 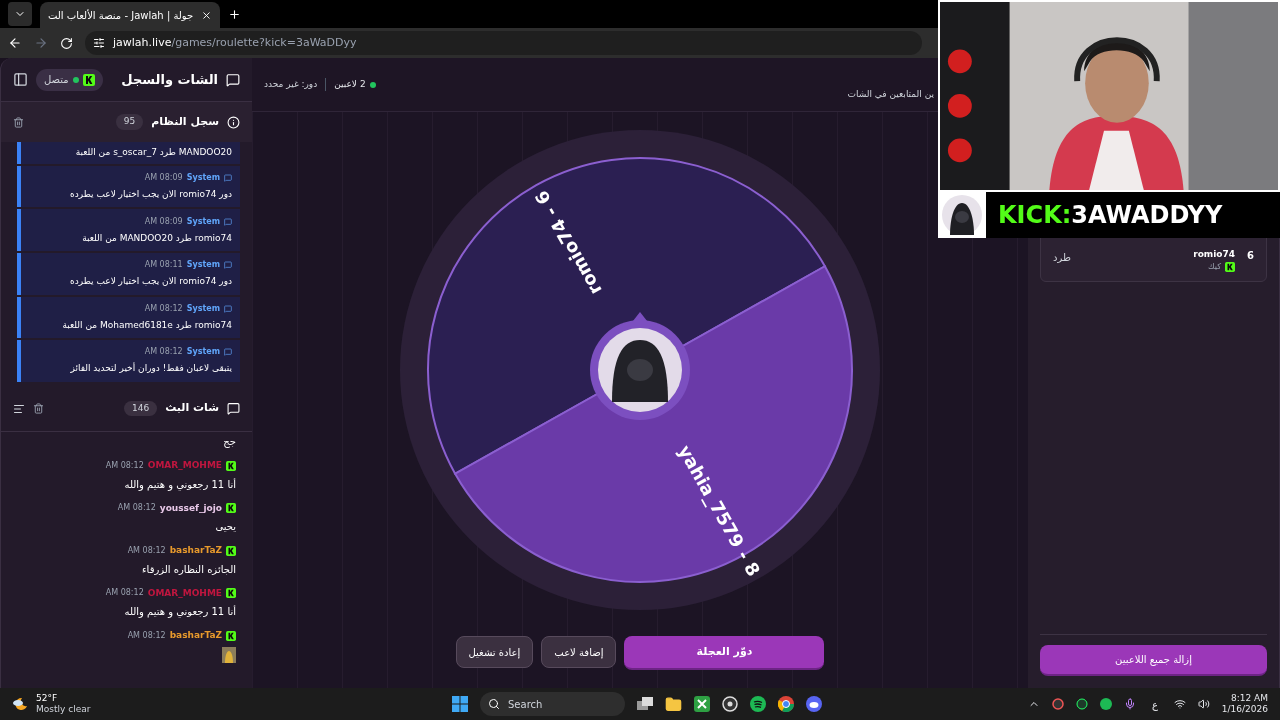 I want to click on count-badge: 95, so click(x=129, y=122).